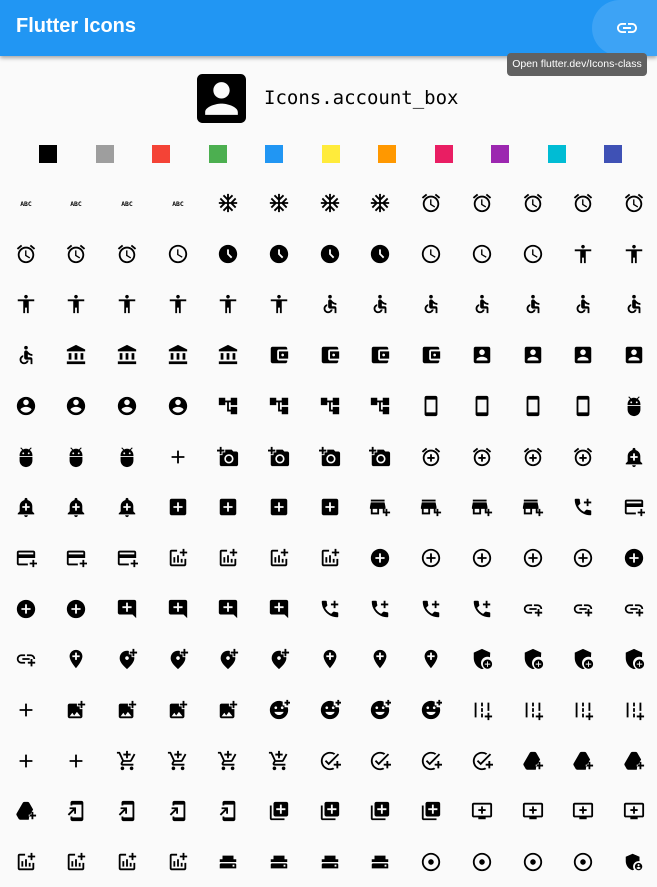  What do you see at coordinates (228, 355) in the screenshot?
I see `account-balance-icon` at bounding box center [228, 355].